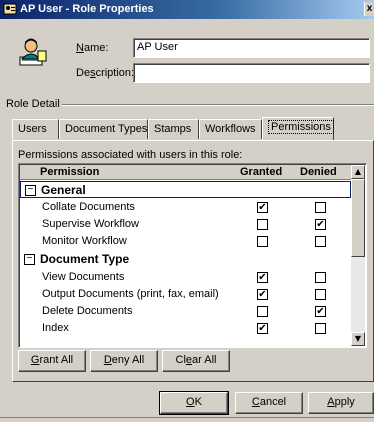 The height and width of the screenshot is (422, 374). I want to click on grid-header: Permission Granted Denied, so click(185, 172).